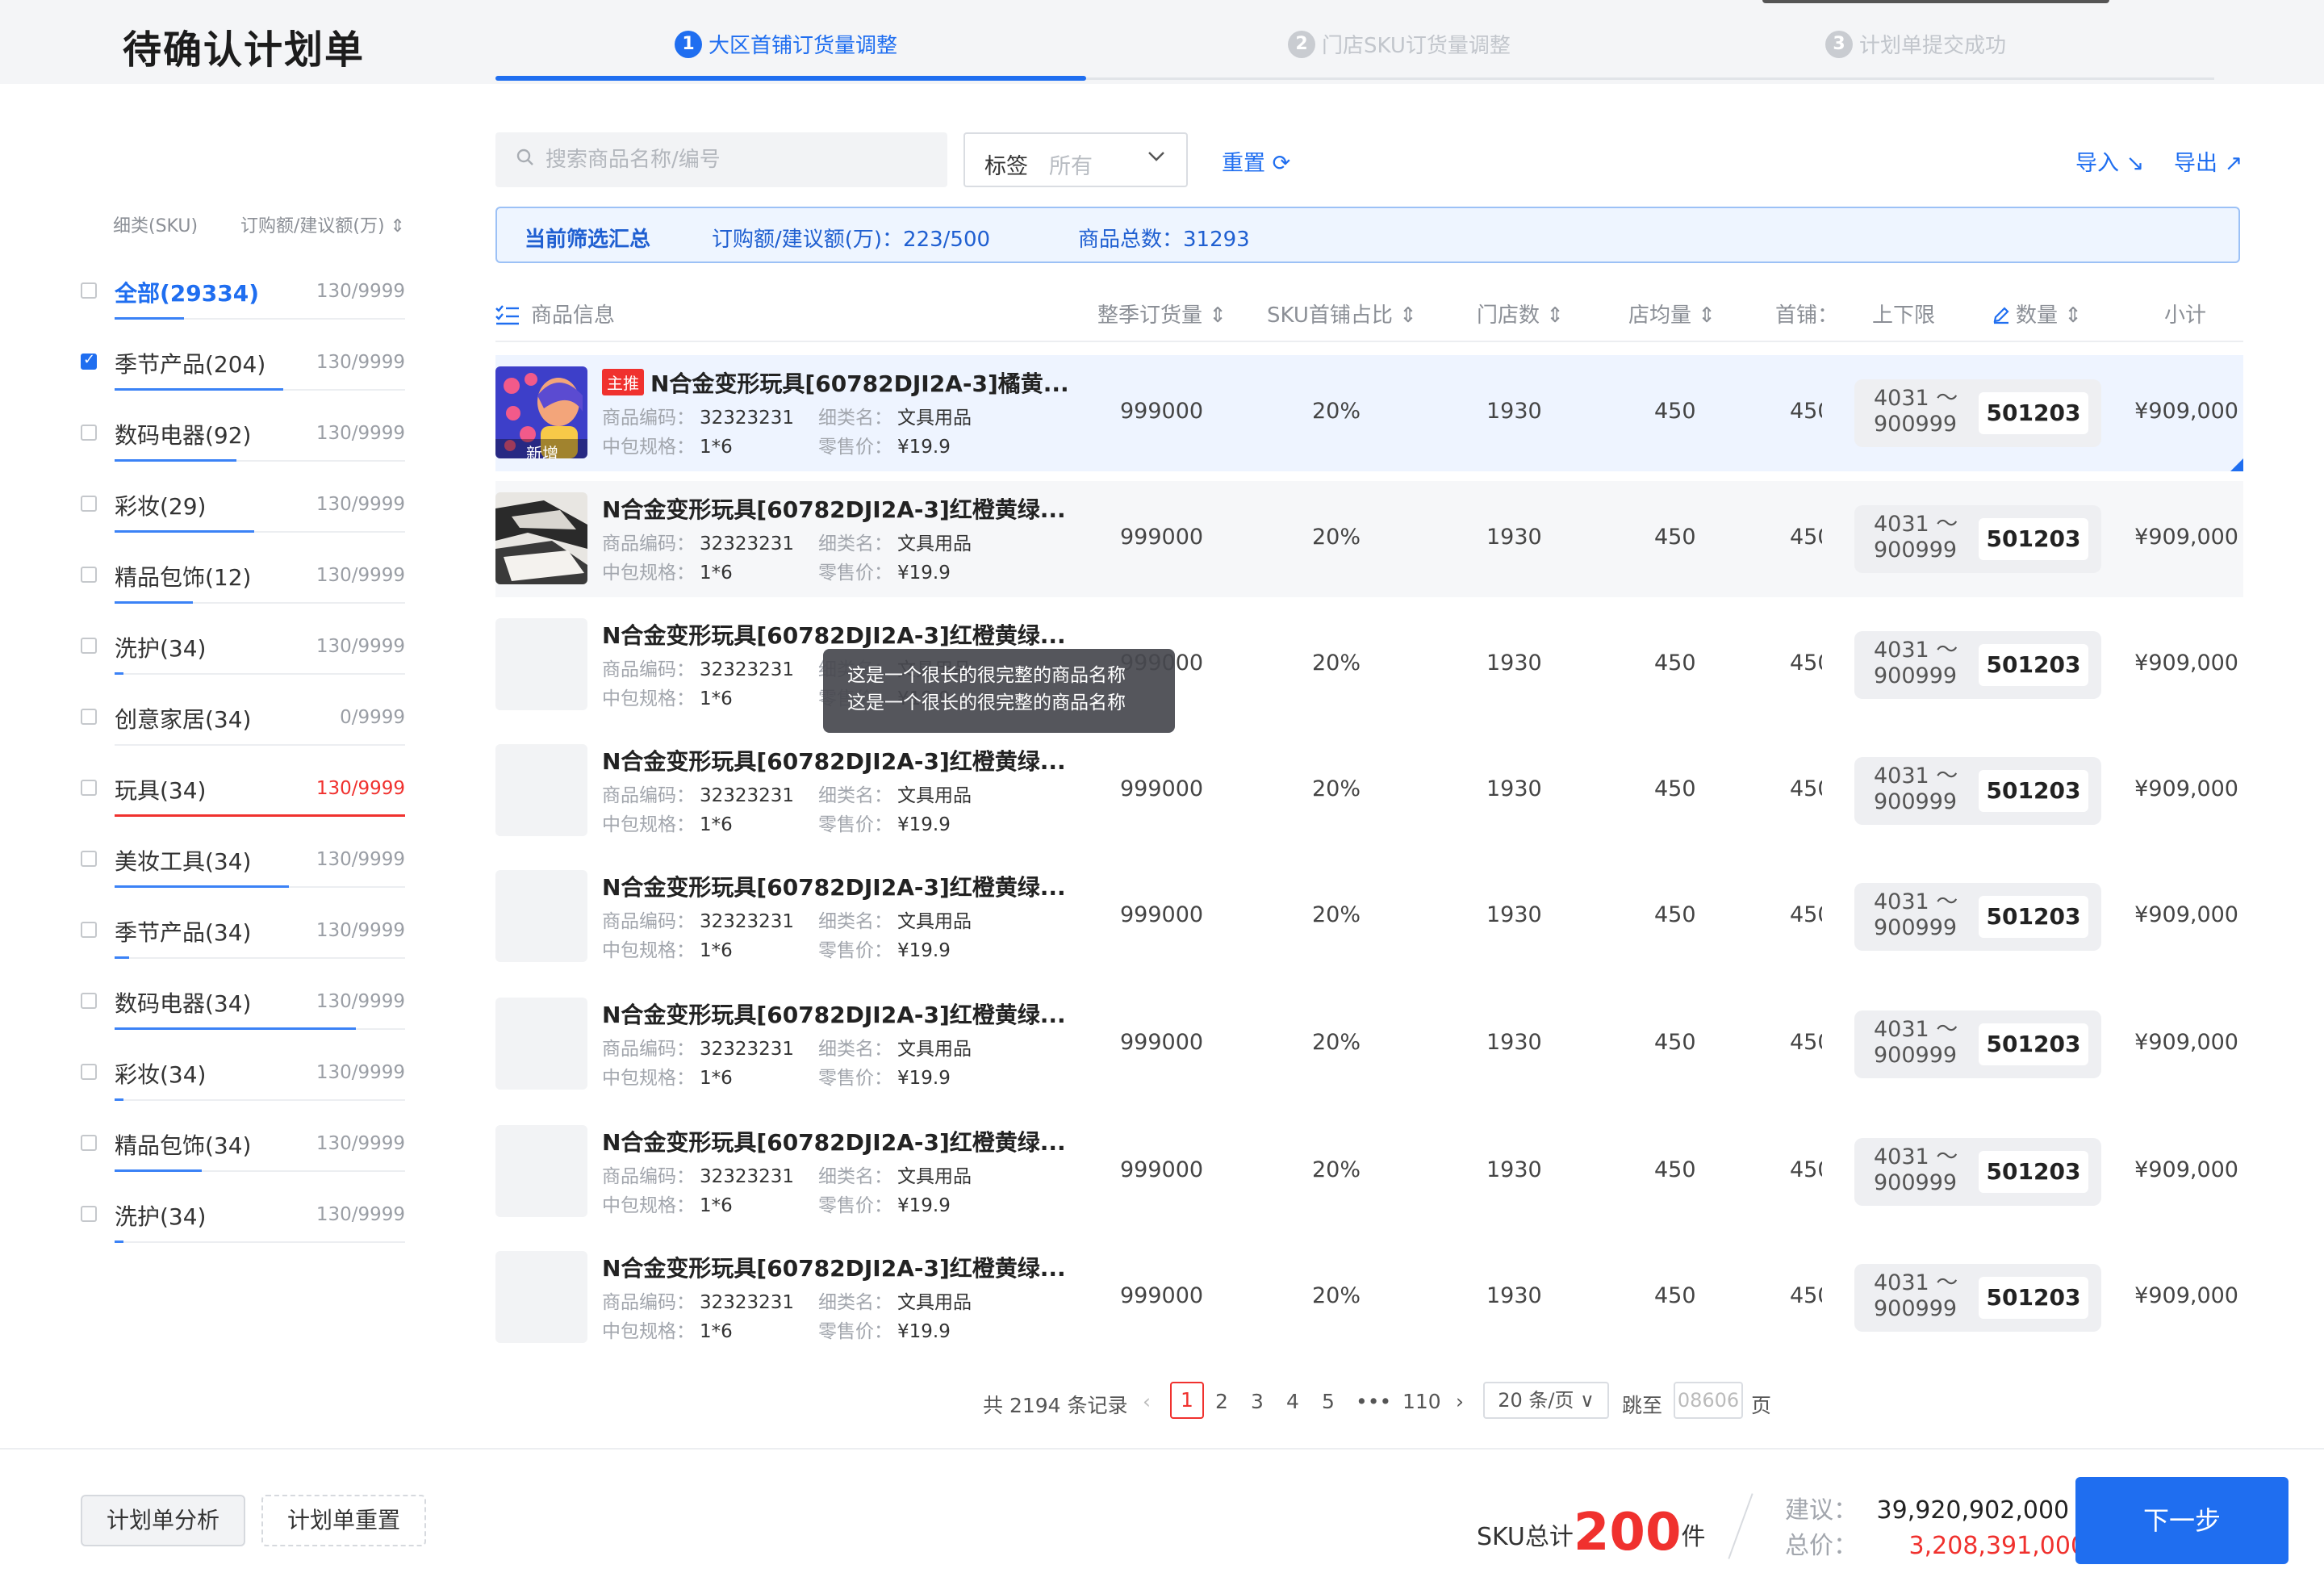  I want to click on sidebar-item: 精品包饰(12) 130/9999, so click(242, 589).